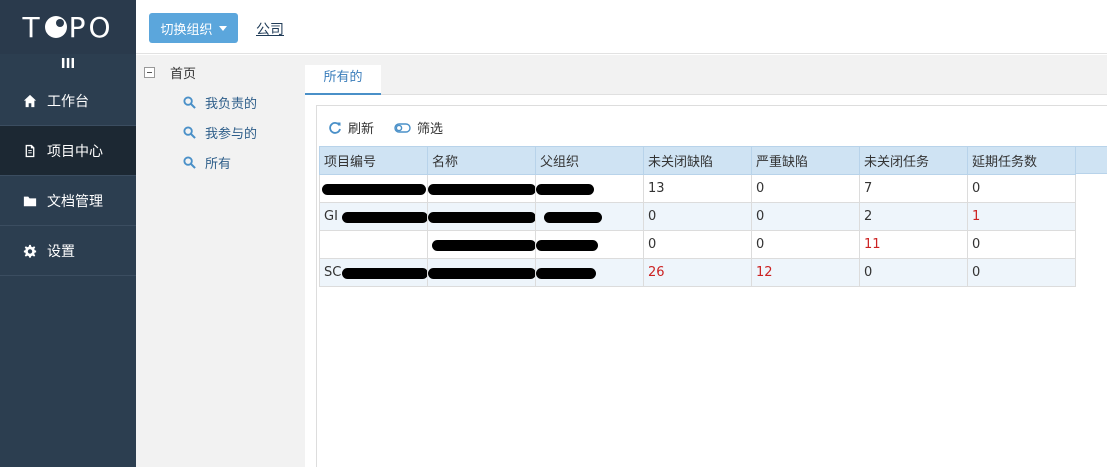 The height and width of the screenshot is (467, 1107). I want to click on column-header-open-bugs: 未关闭缺陷, so click(697, 160).